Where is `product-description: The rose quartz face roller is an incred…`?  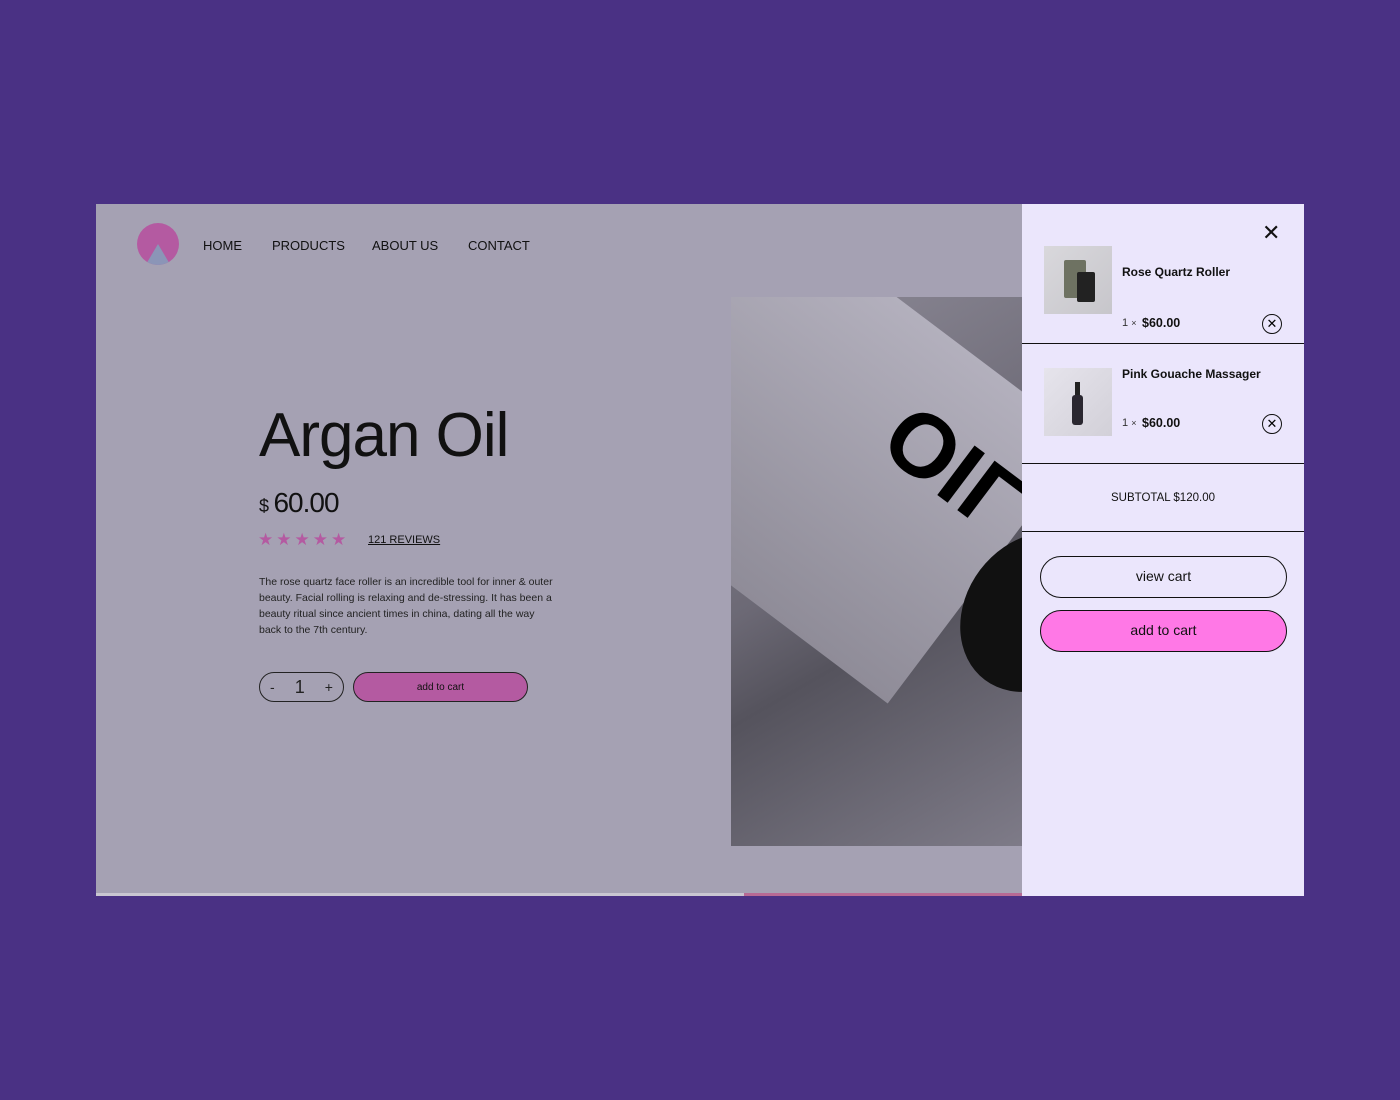
product-description: The rose quartz face roller is an incred… is located at coordinates (406, 606).